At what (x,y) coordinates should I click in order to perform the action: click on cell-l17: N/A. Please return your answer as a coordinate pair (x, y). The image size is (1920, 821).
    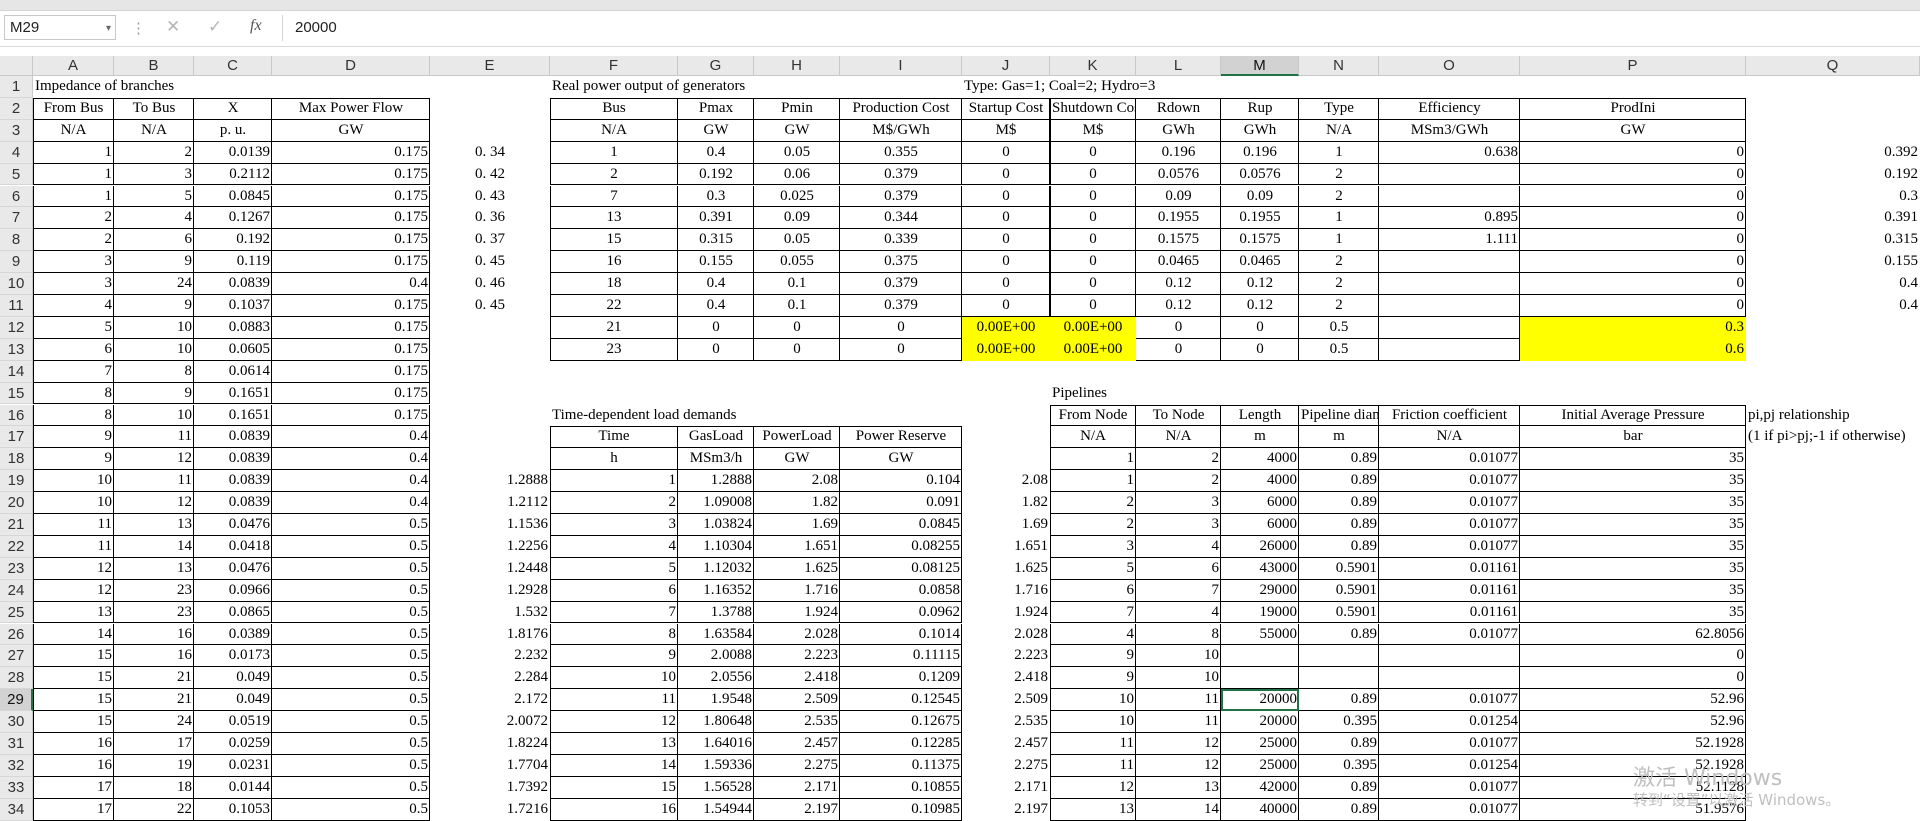
    Looking at the image, I should click on (1178, 437).